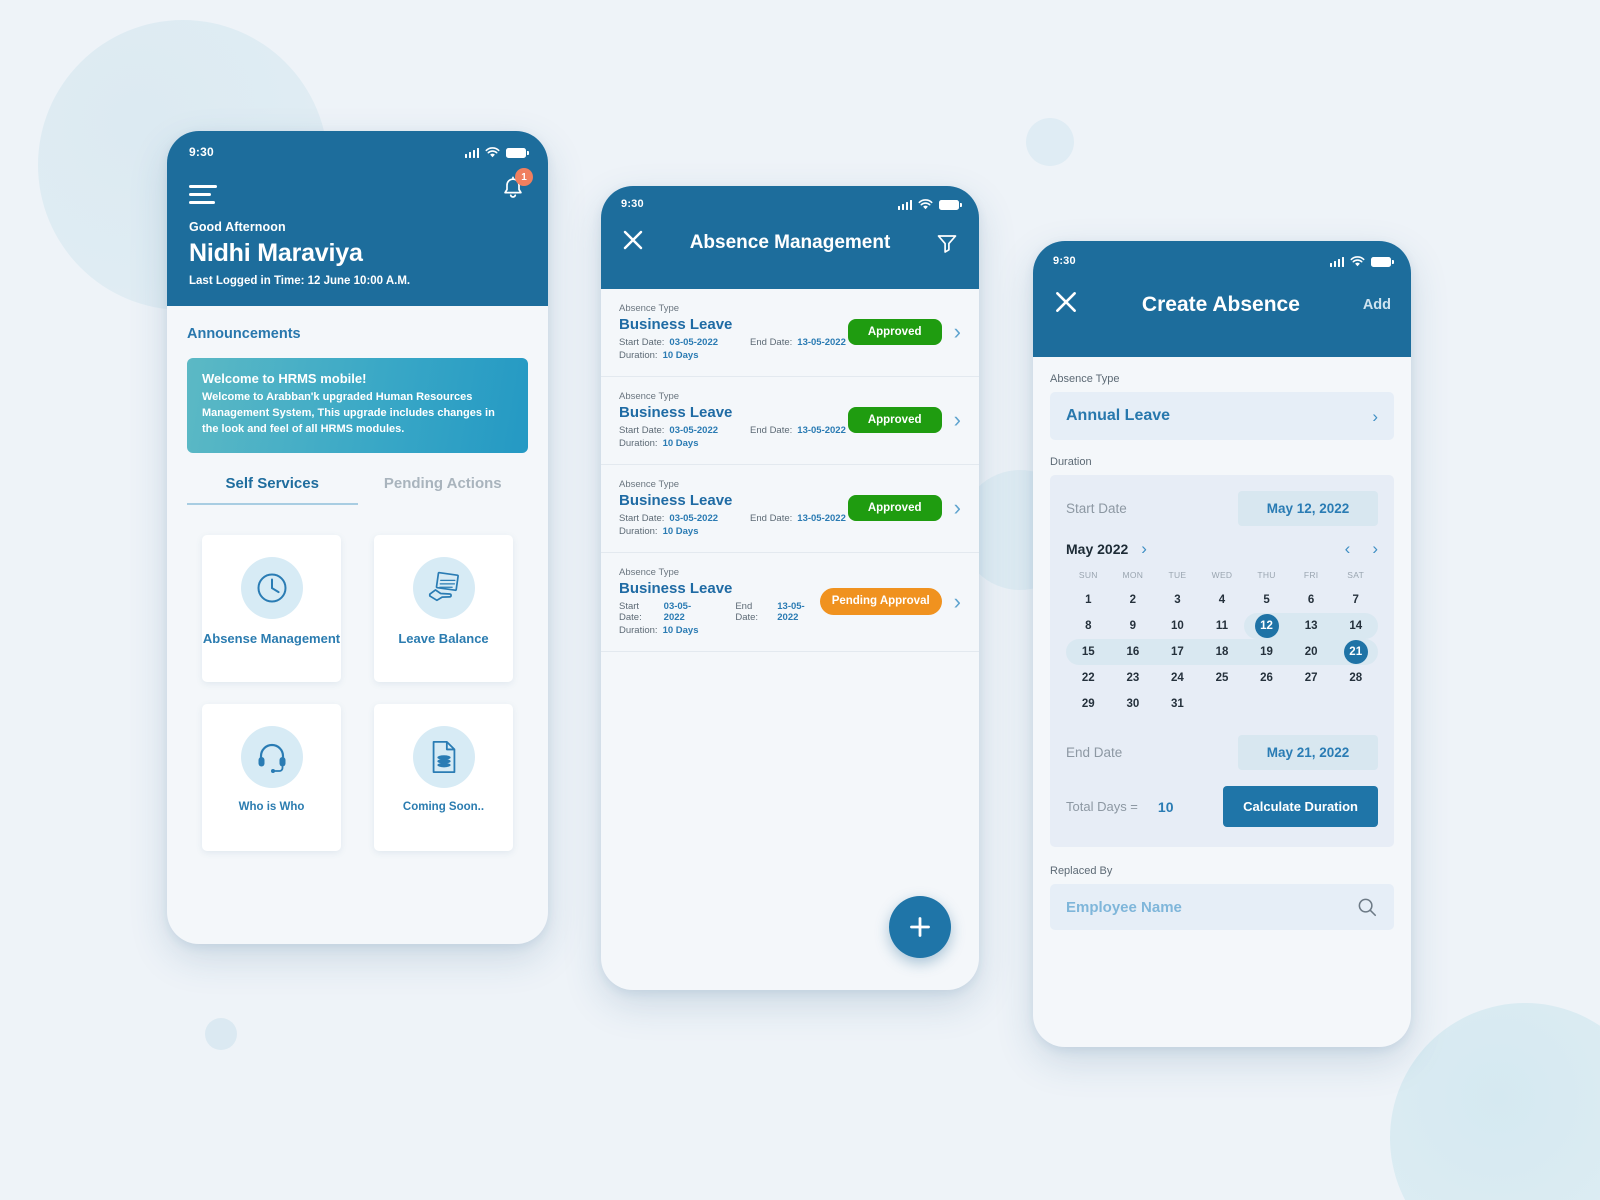 This screenshot has height=1200, width=1600. What do you see at coordinates (1094, 752) in the screenshot?
I see `end-date-label: End Date` at bounding box center [1094, 752].